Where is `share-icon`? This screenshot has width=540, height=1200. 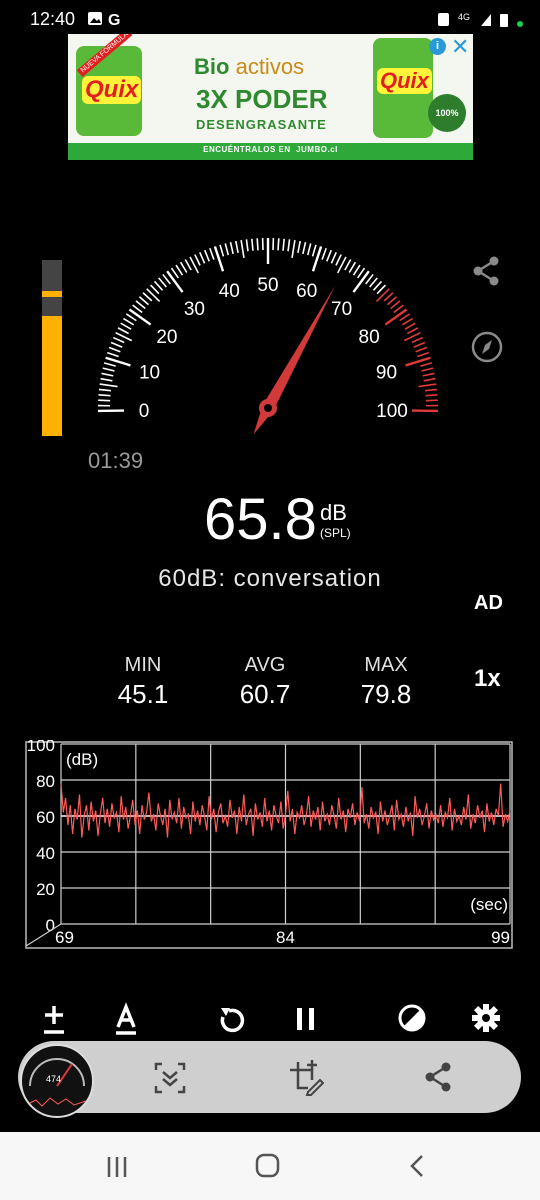 share-icon is located at coordinates (487, 271).